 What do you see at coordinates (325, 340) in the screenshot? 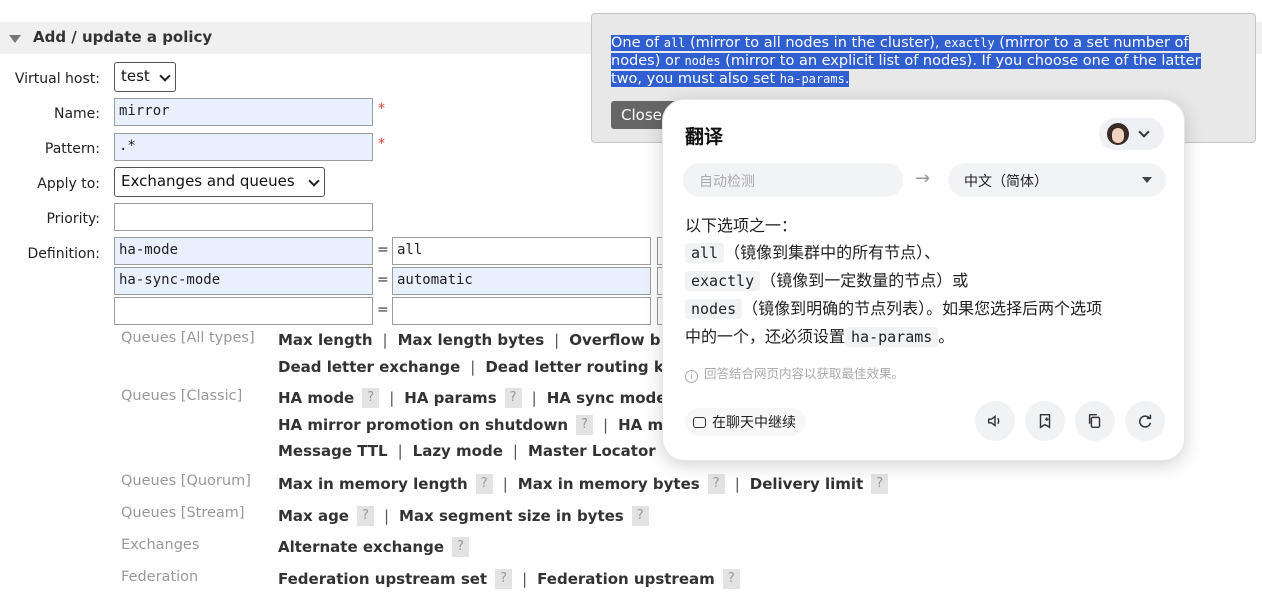
I see `option-max-length: Max length` at bounding box center [325, 340].